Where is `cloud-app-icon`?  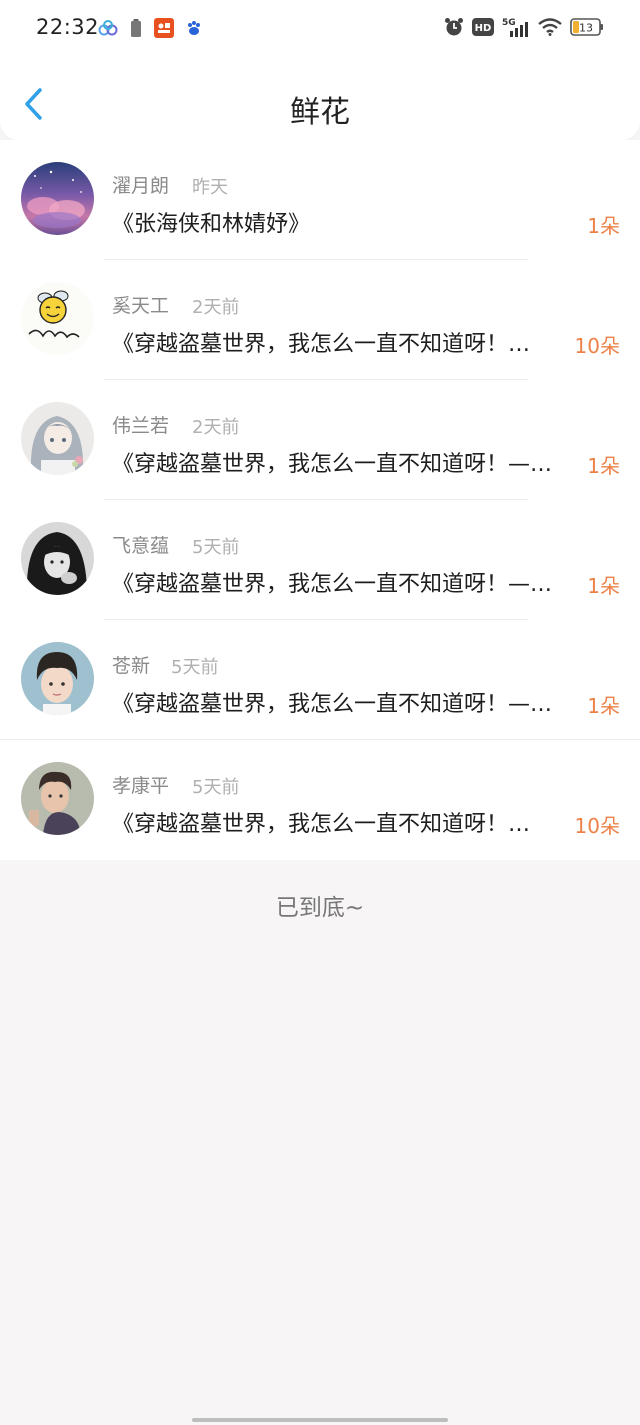 cloud-app-icon is located at coordinates (108, 30).